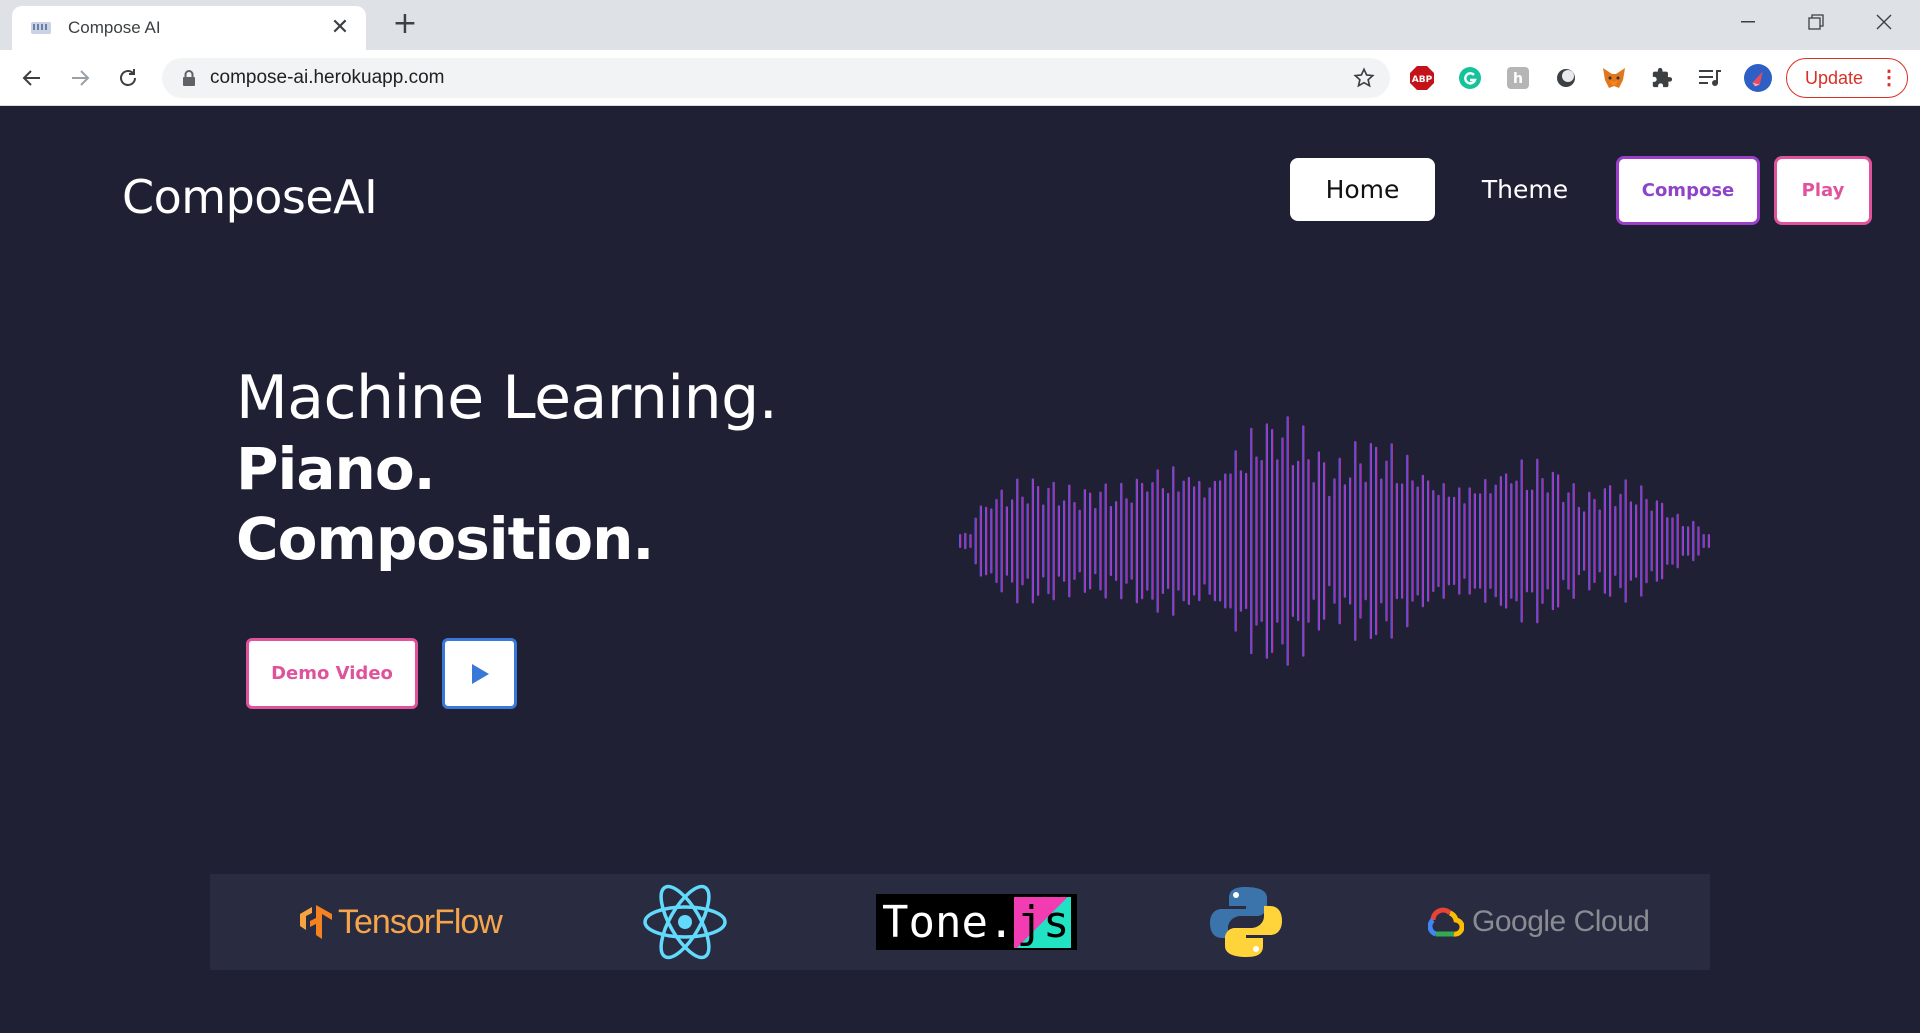 The height and width of the screenshot is (1033, 1920). I want to click on new-tab-icon: +, so click(405, 24).